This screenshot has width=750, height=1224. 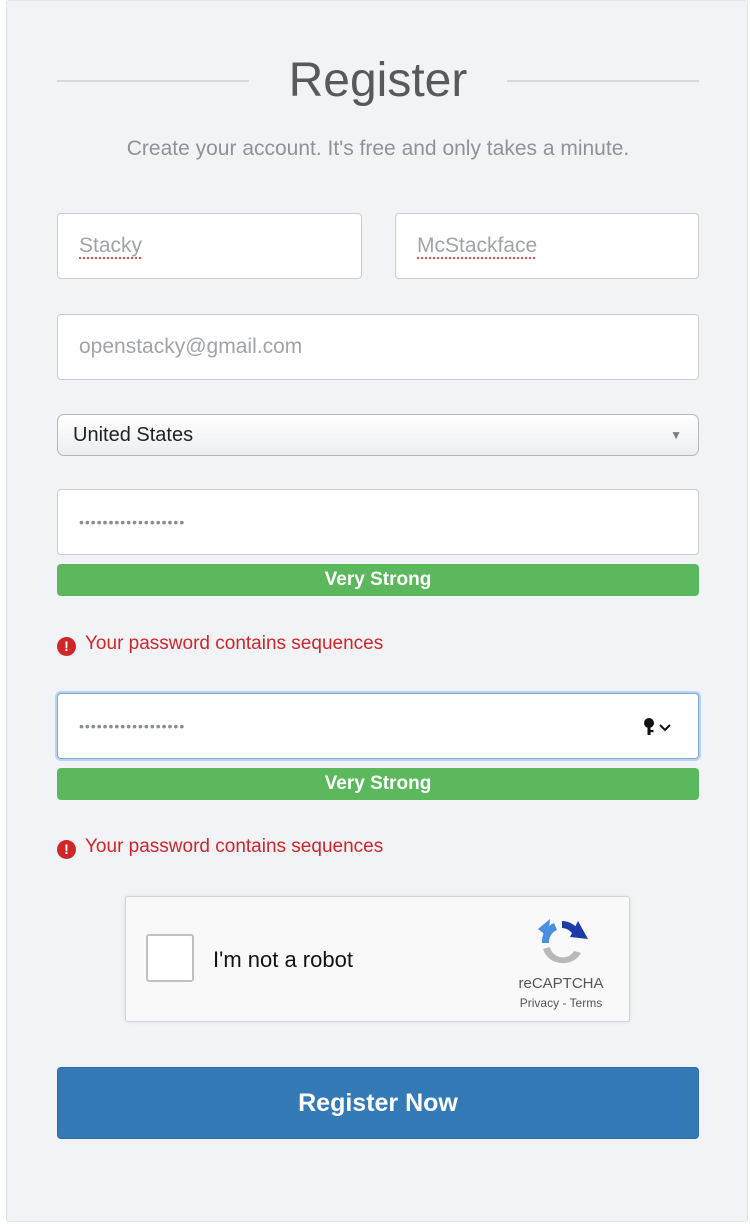 What do you see at coordinates (283, 959) in the screenshot?
I see `captcha-label: I'm not a robot` at bounding box center [283, 959].